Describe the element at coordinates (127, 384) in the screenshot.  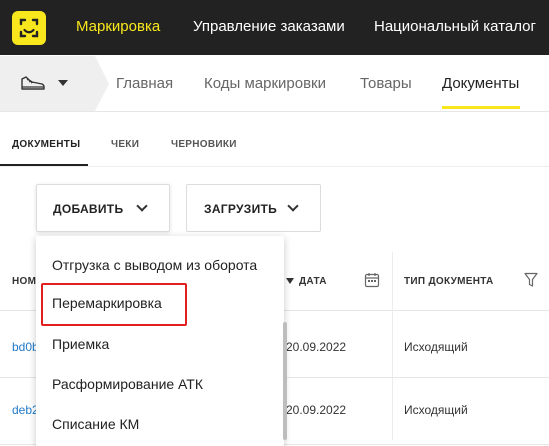
I see `menu-item-disband-atk: Расформирование АТК` at that location.